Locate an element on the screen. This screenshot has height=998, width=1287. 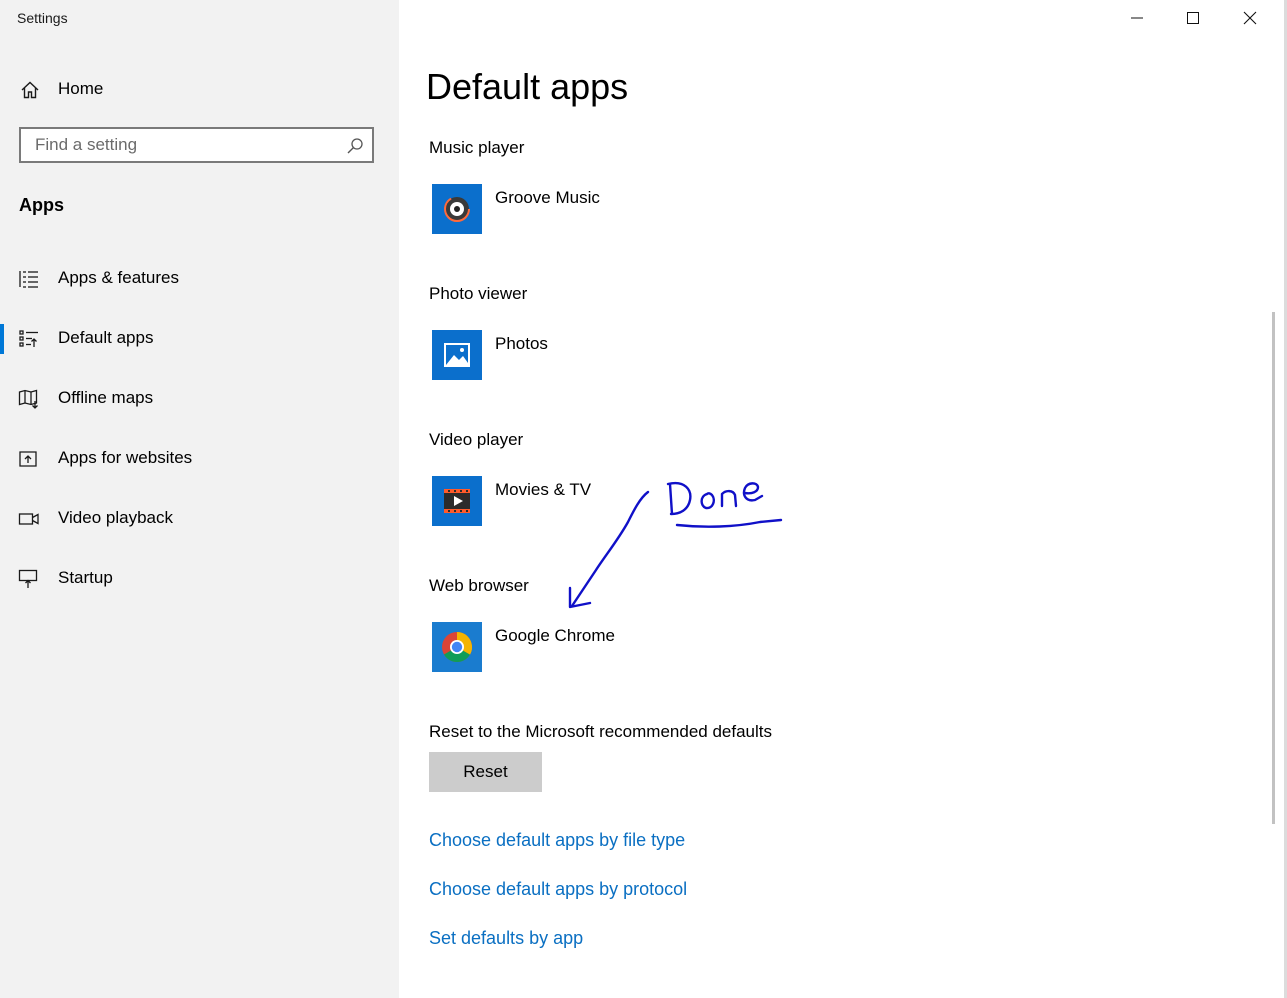
app-name: Groove Music is located at coordinates (547, 197).